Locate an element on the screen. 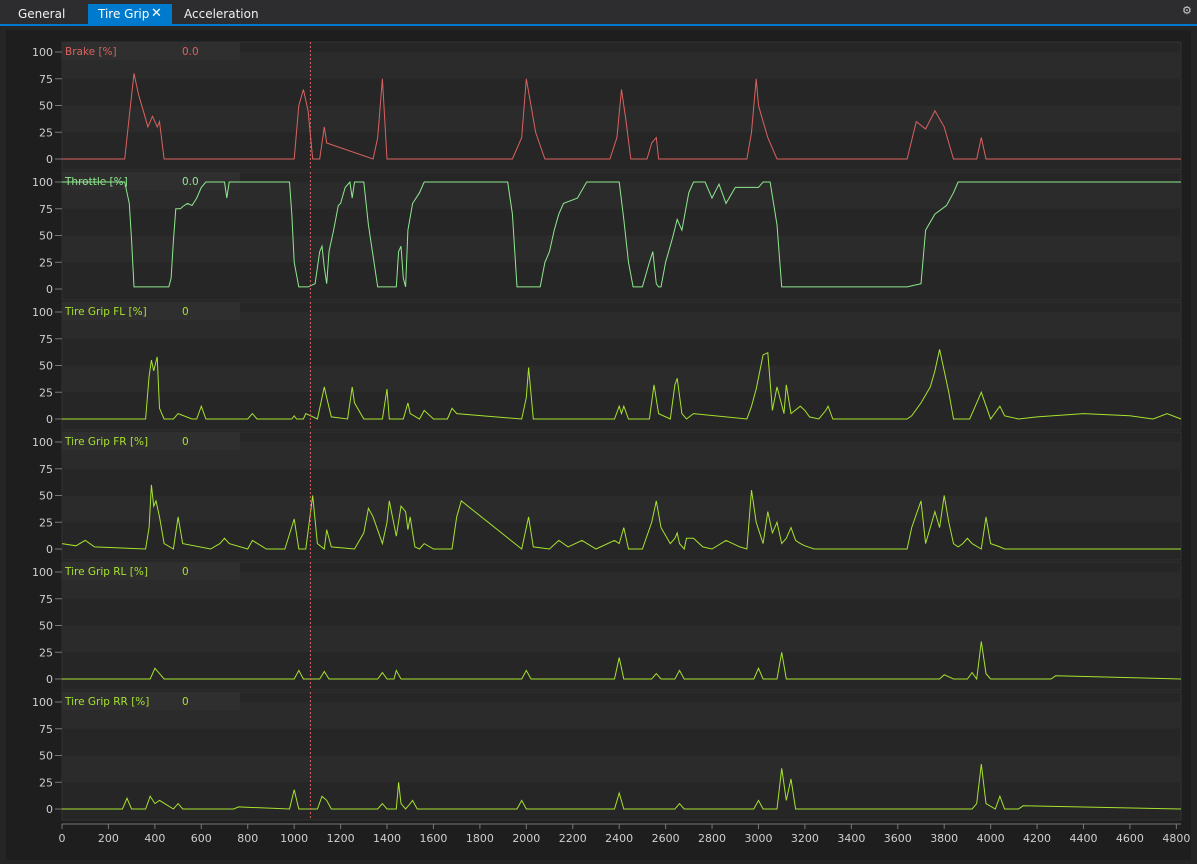 The height and width of the screenshot is (864, 1197). x-tick-label: 1200 is located at coordinates (341, 838).